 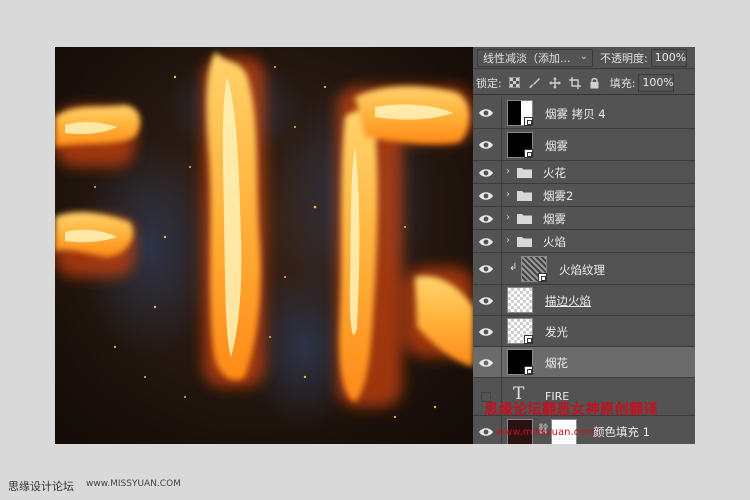 I want to click on blend-mode-select: 线性减淡（添加... ⌄, so click(x=535, y=57).